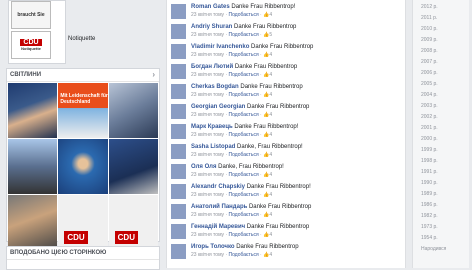  I want to click on comment-author: Геннадій Маревич, so click(218, 227).